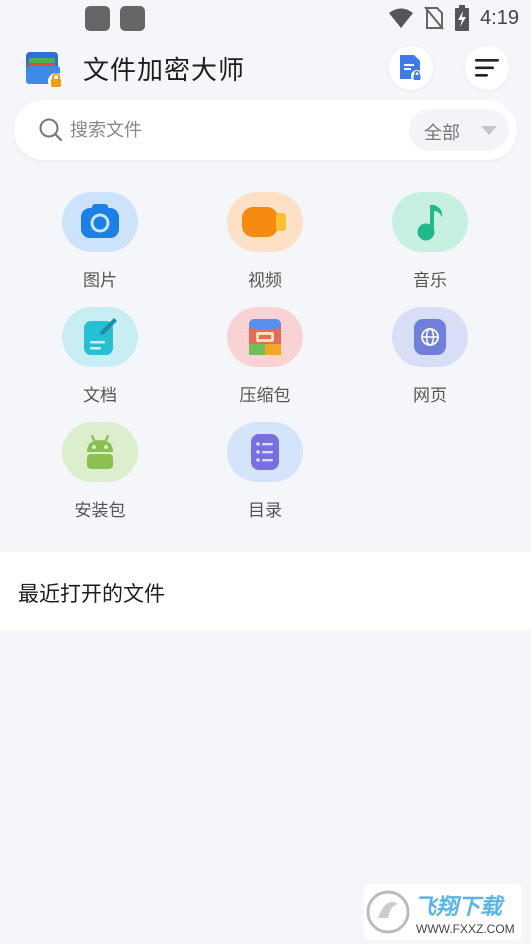 The width and height of the screenshot is (531, 944). I want to click on category-web-pages: 网页, so click(430, 360).